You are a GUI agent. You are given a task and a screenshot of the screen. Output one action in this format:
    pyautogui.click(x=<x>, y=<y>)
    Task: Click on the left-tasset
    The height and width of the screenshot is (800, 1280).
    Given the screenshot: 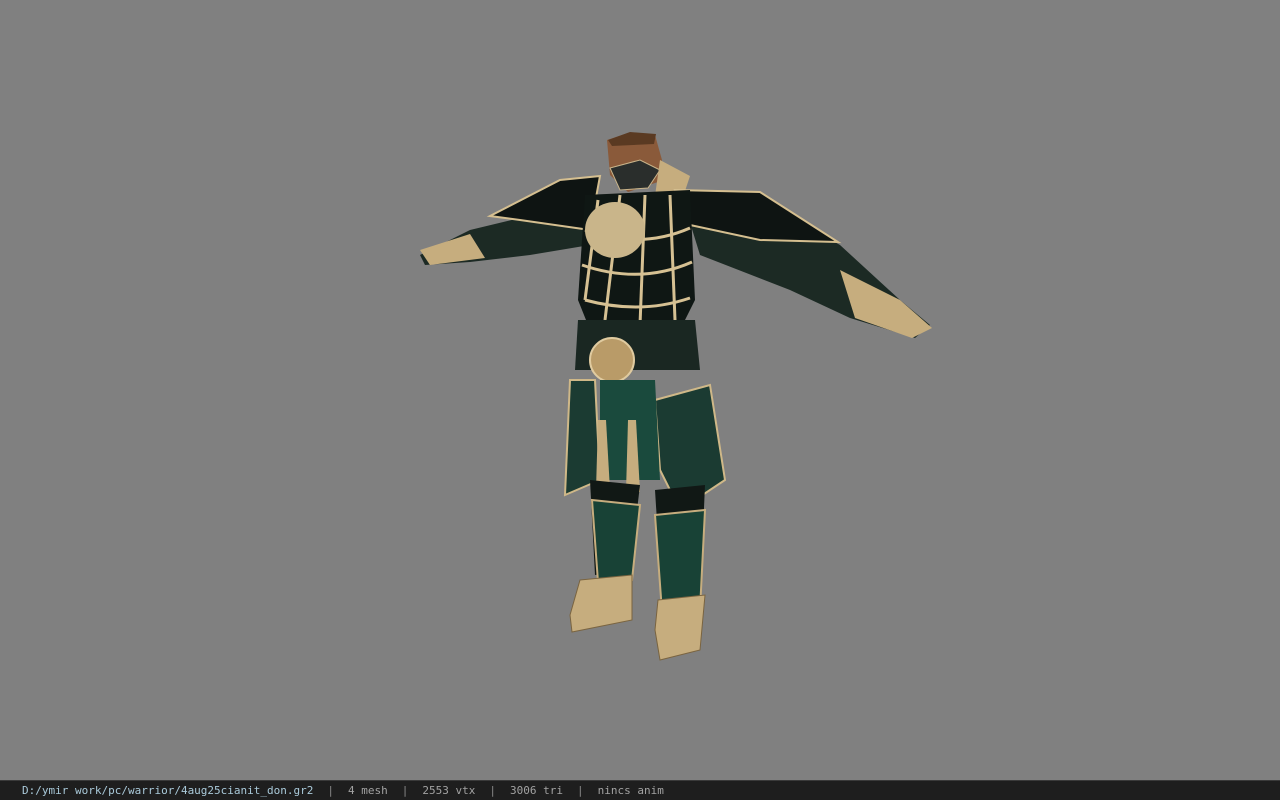 What is the action you would take?
    pyautogui.click(x=582, y=438)
    